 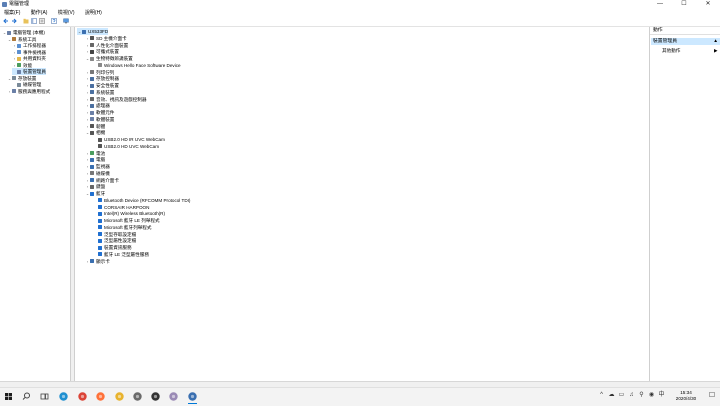 I want to click on left_tree-label: 裝置管理員, so click(x=34, y=71).